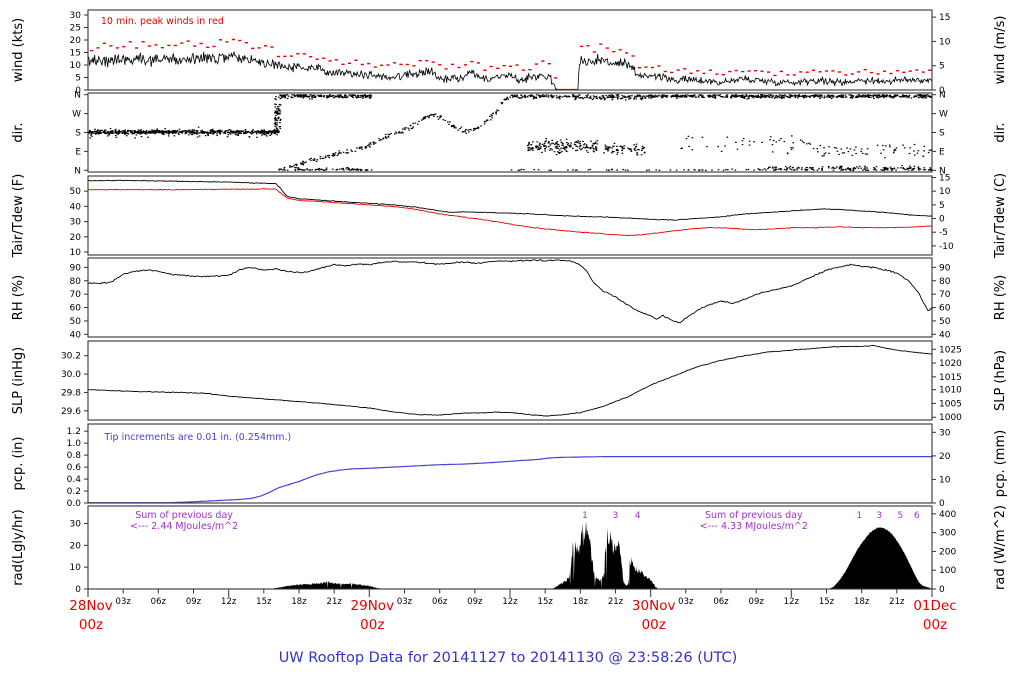  What do you see at coordinates (75, 54) in the screenshot?
I see `ytick-label-left-wind: 15` at bounding box center [75, 54].